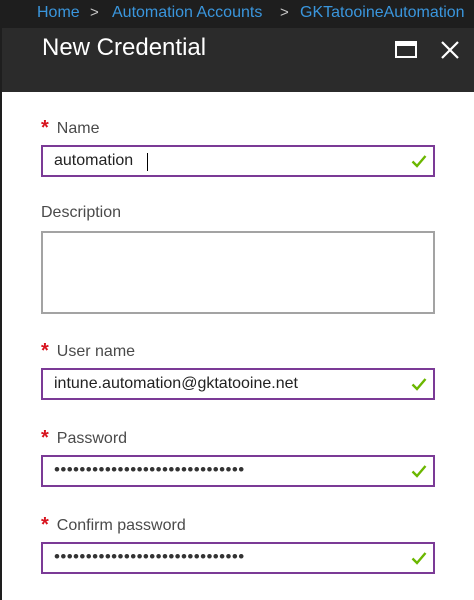 Image resolution: width=474 pixels, height=600 pixels. Describe the element at coordinates (78, 128) in the screenshot. I see `name-label-text: Name` at that location.